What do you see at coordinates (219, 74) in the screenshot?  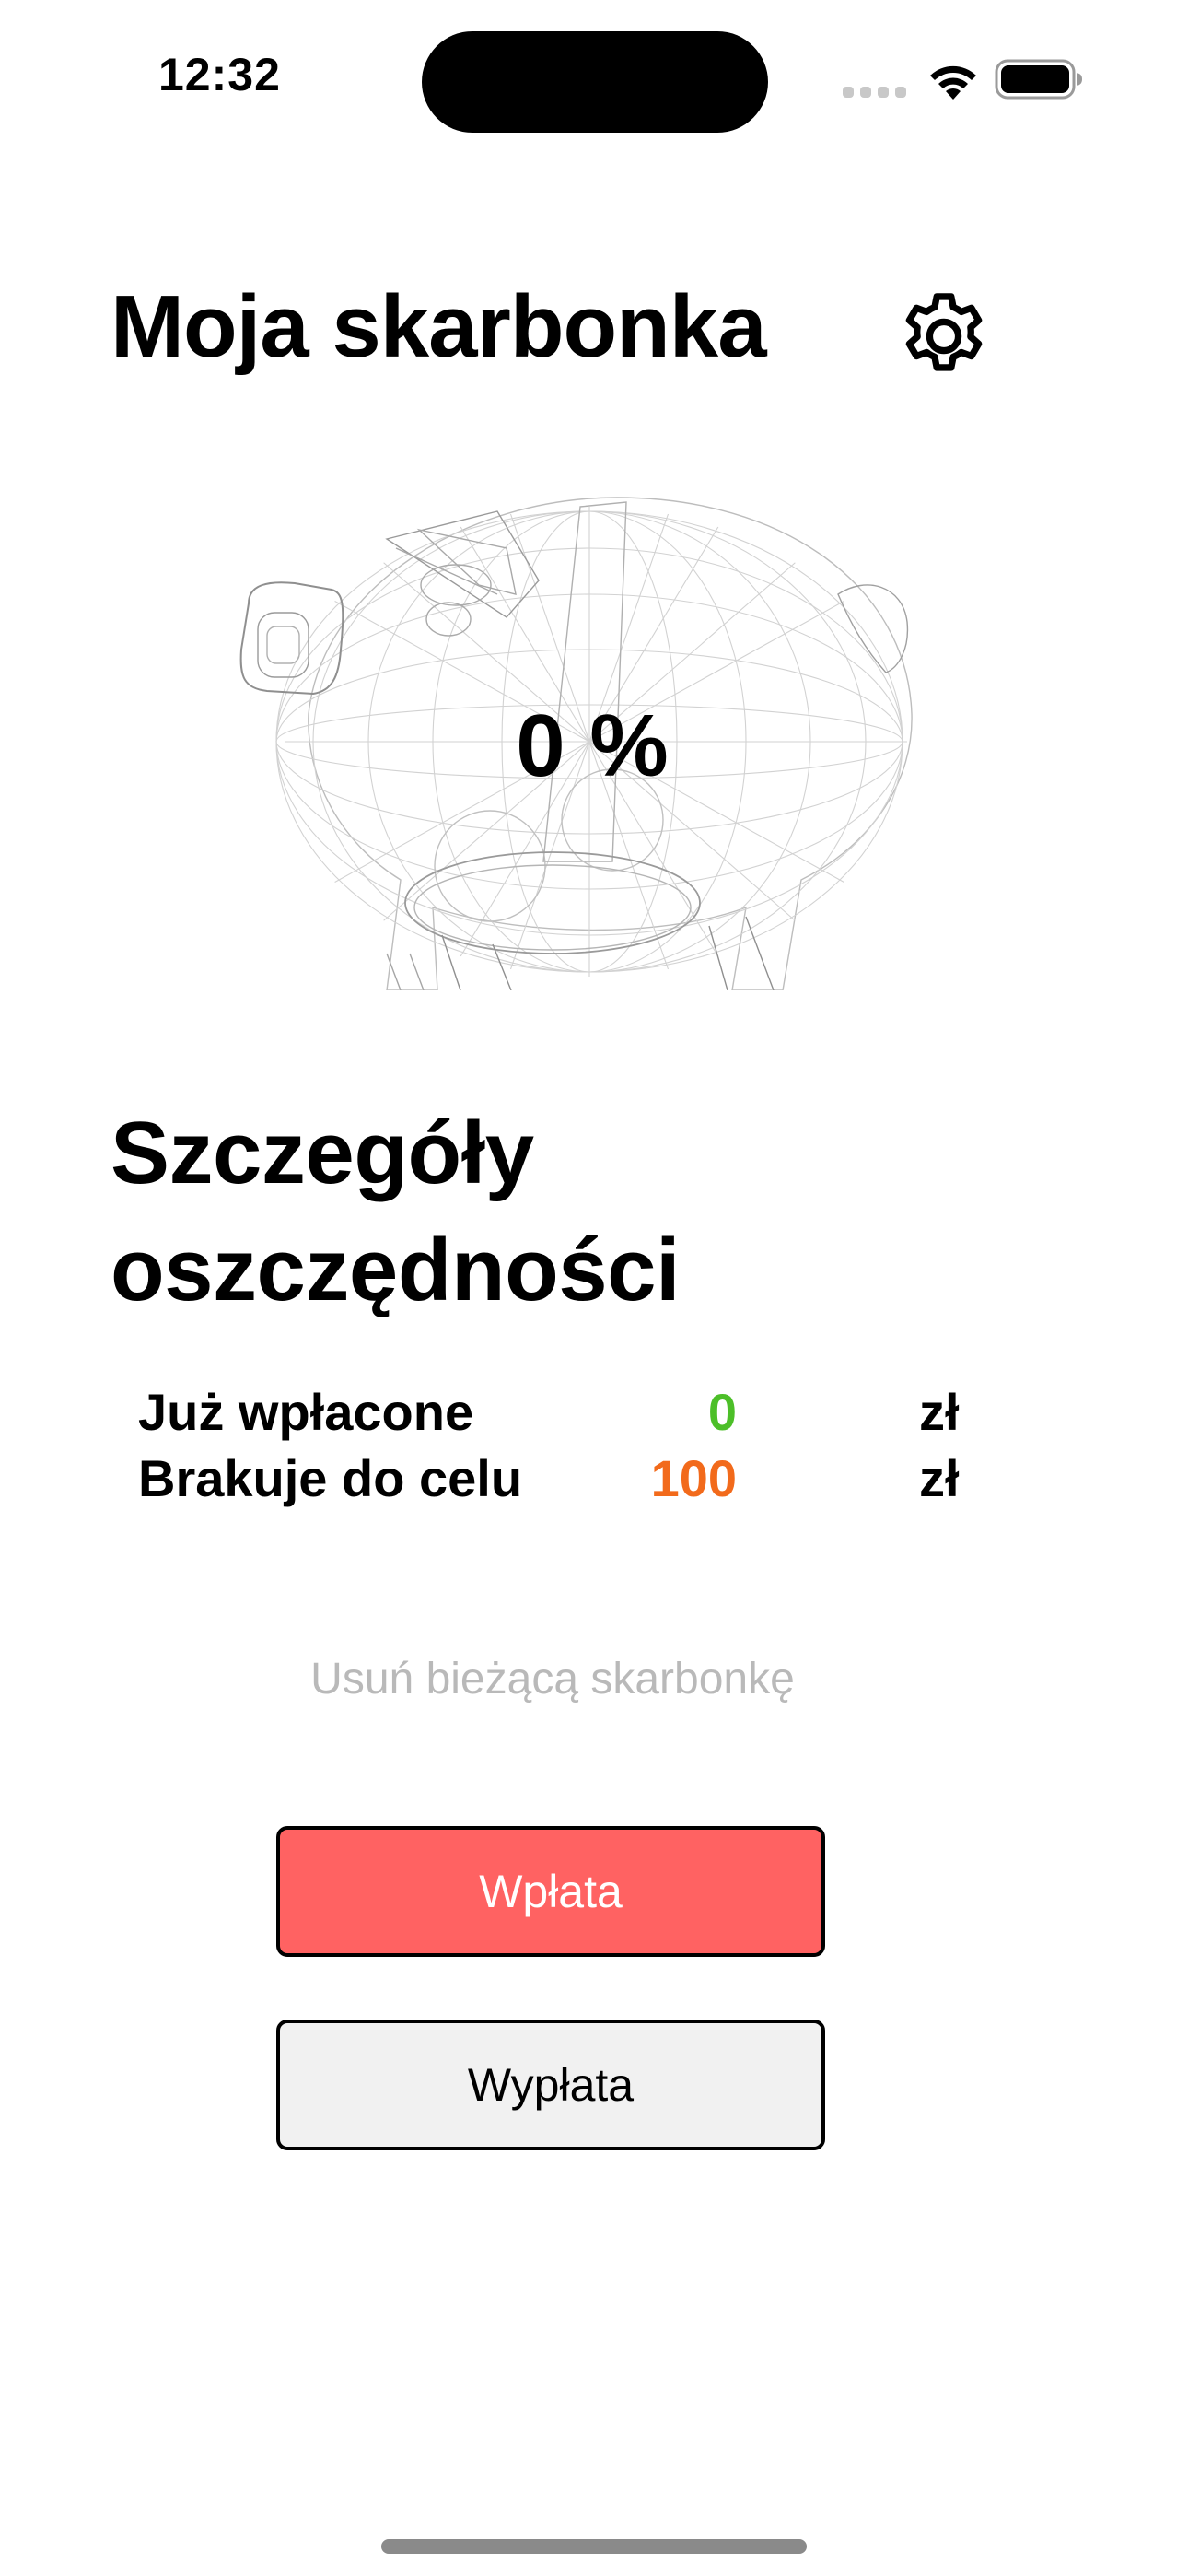 I see `status-time: 12:32` at bounding box center [219, 74].